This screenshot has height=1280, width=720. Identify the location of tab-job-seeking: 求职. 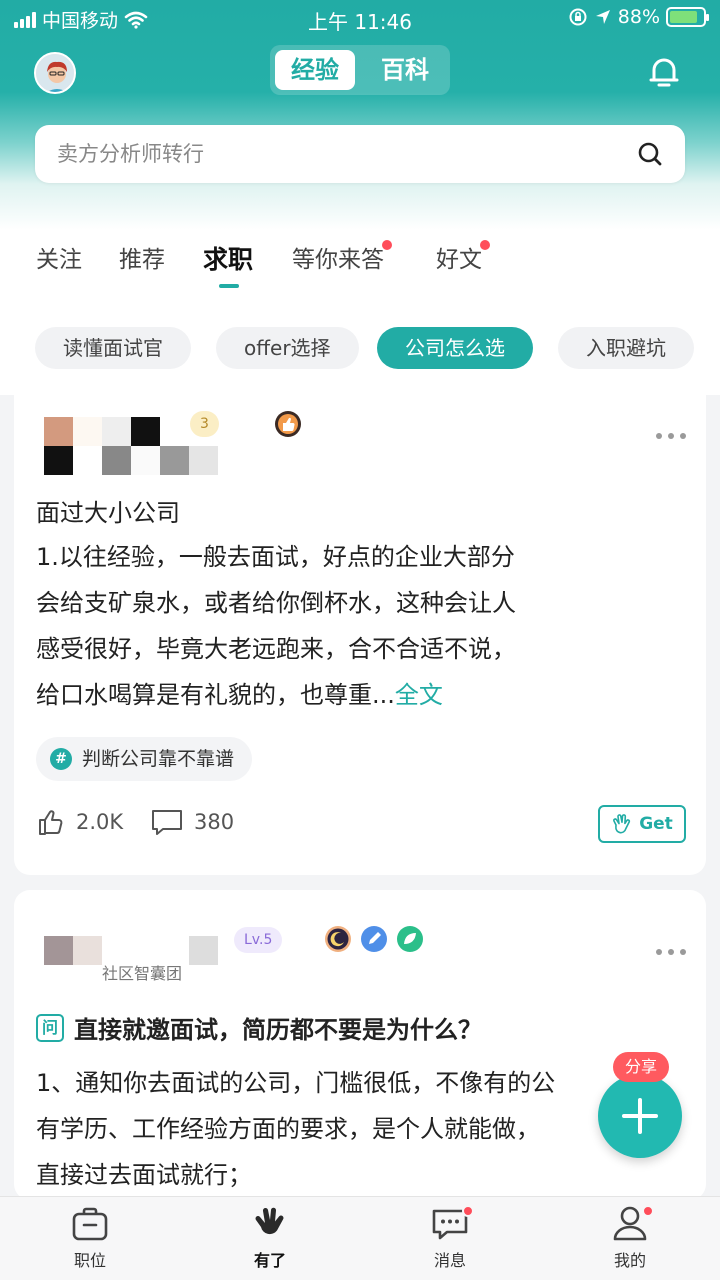
(228, 258).